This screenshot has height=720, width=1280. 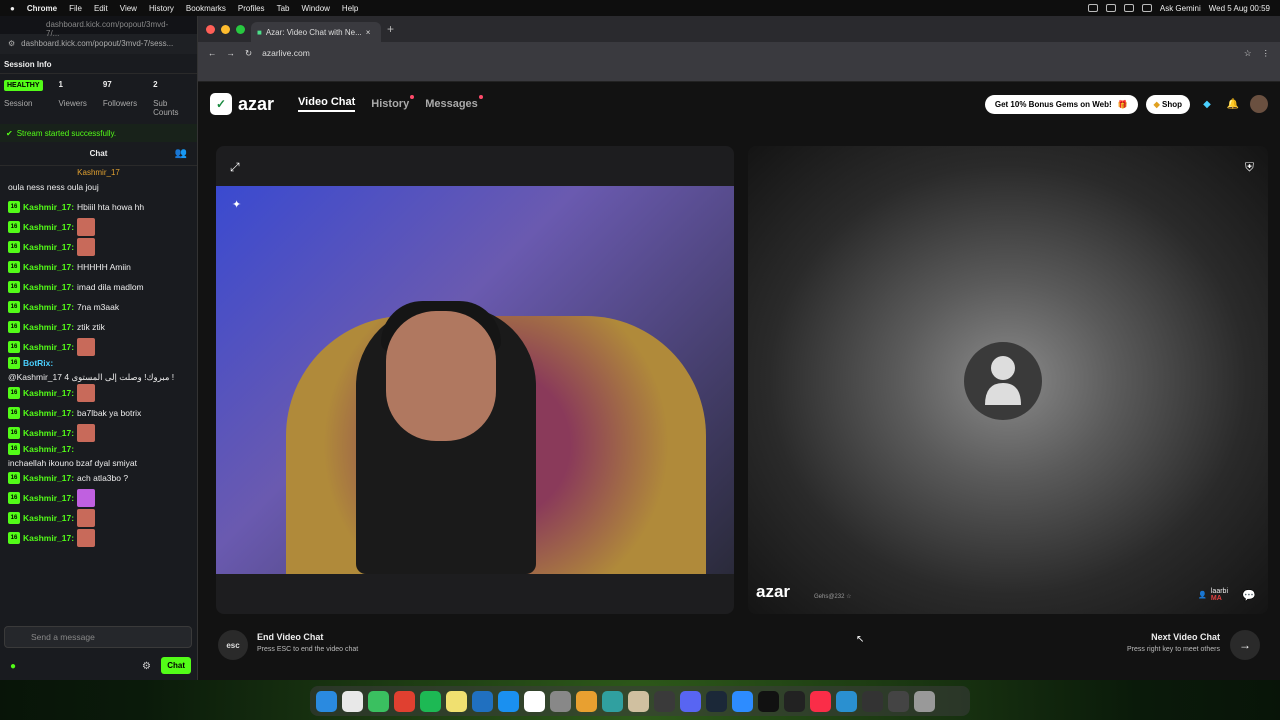 What do you see at coordinates (146, 666) in the screenshot?
I see `settings-gear-icon: ⚙` at bounding box center [146, 666].